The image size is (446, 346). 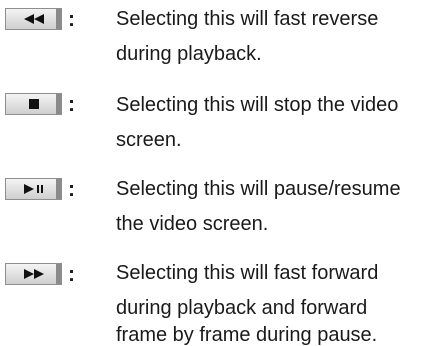 I want to click on fast-forward-button, so click(x=33, y=274).